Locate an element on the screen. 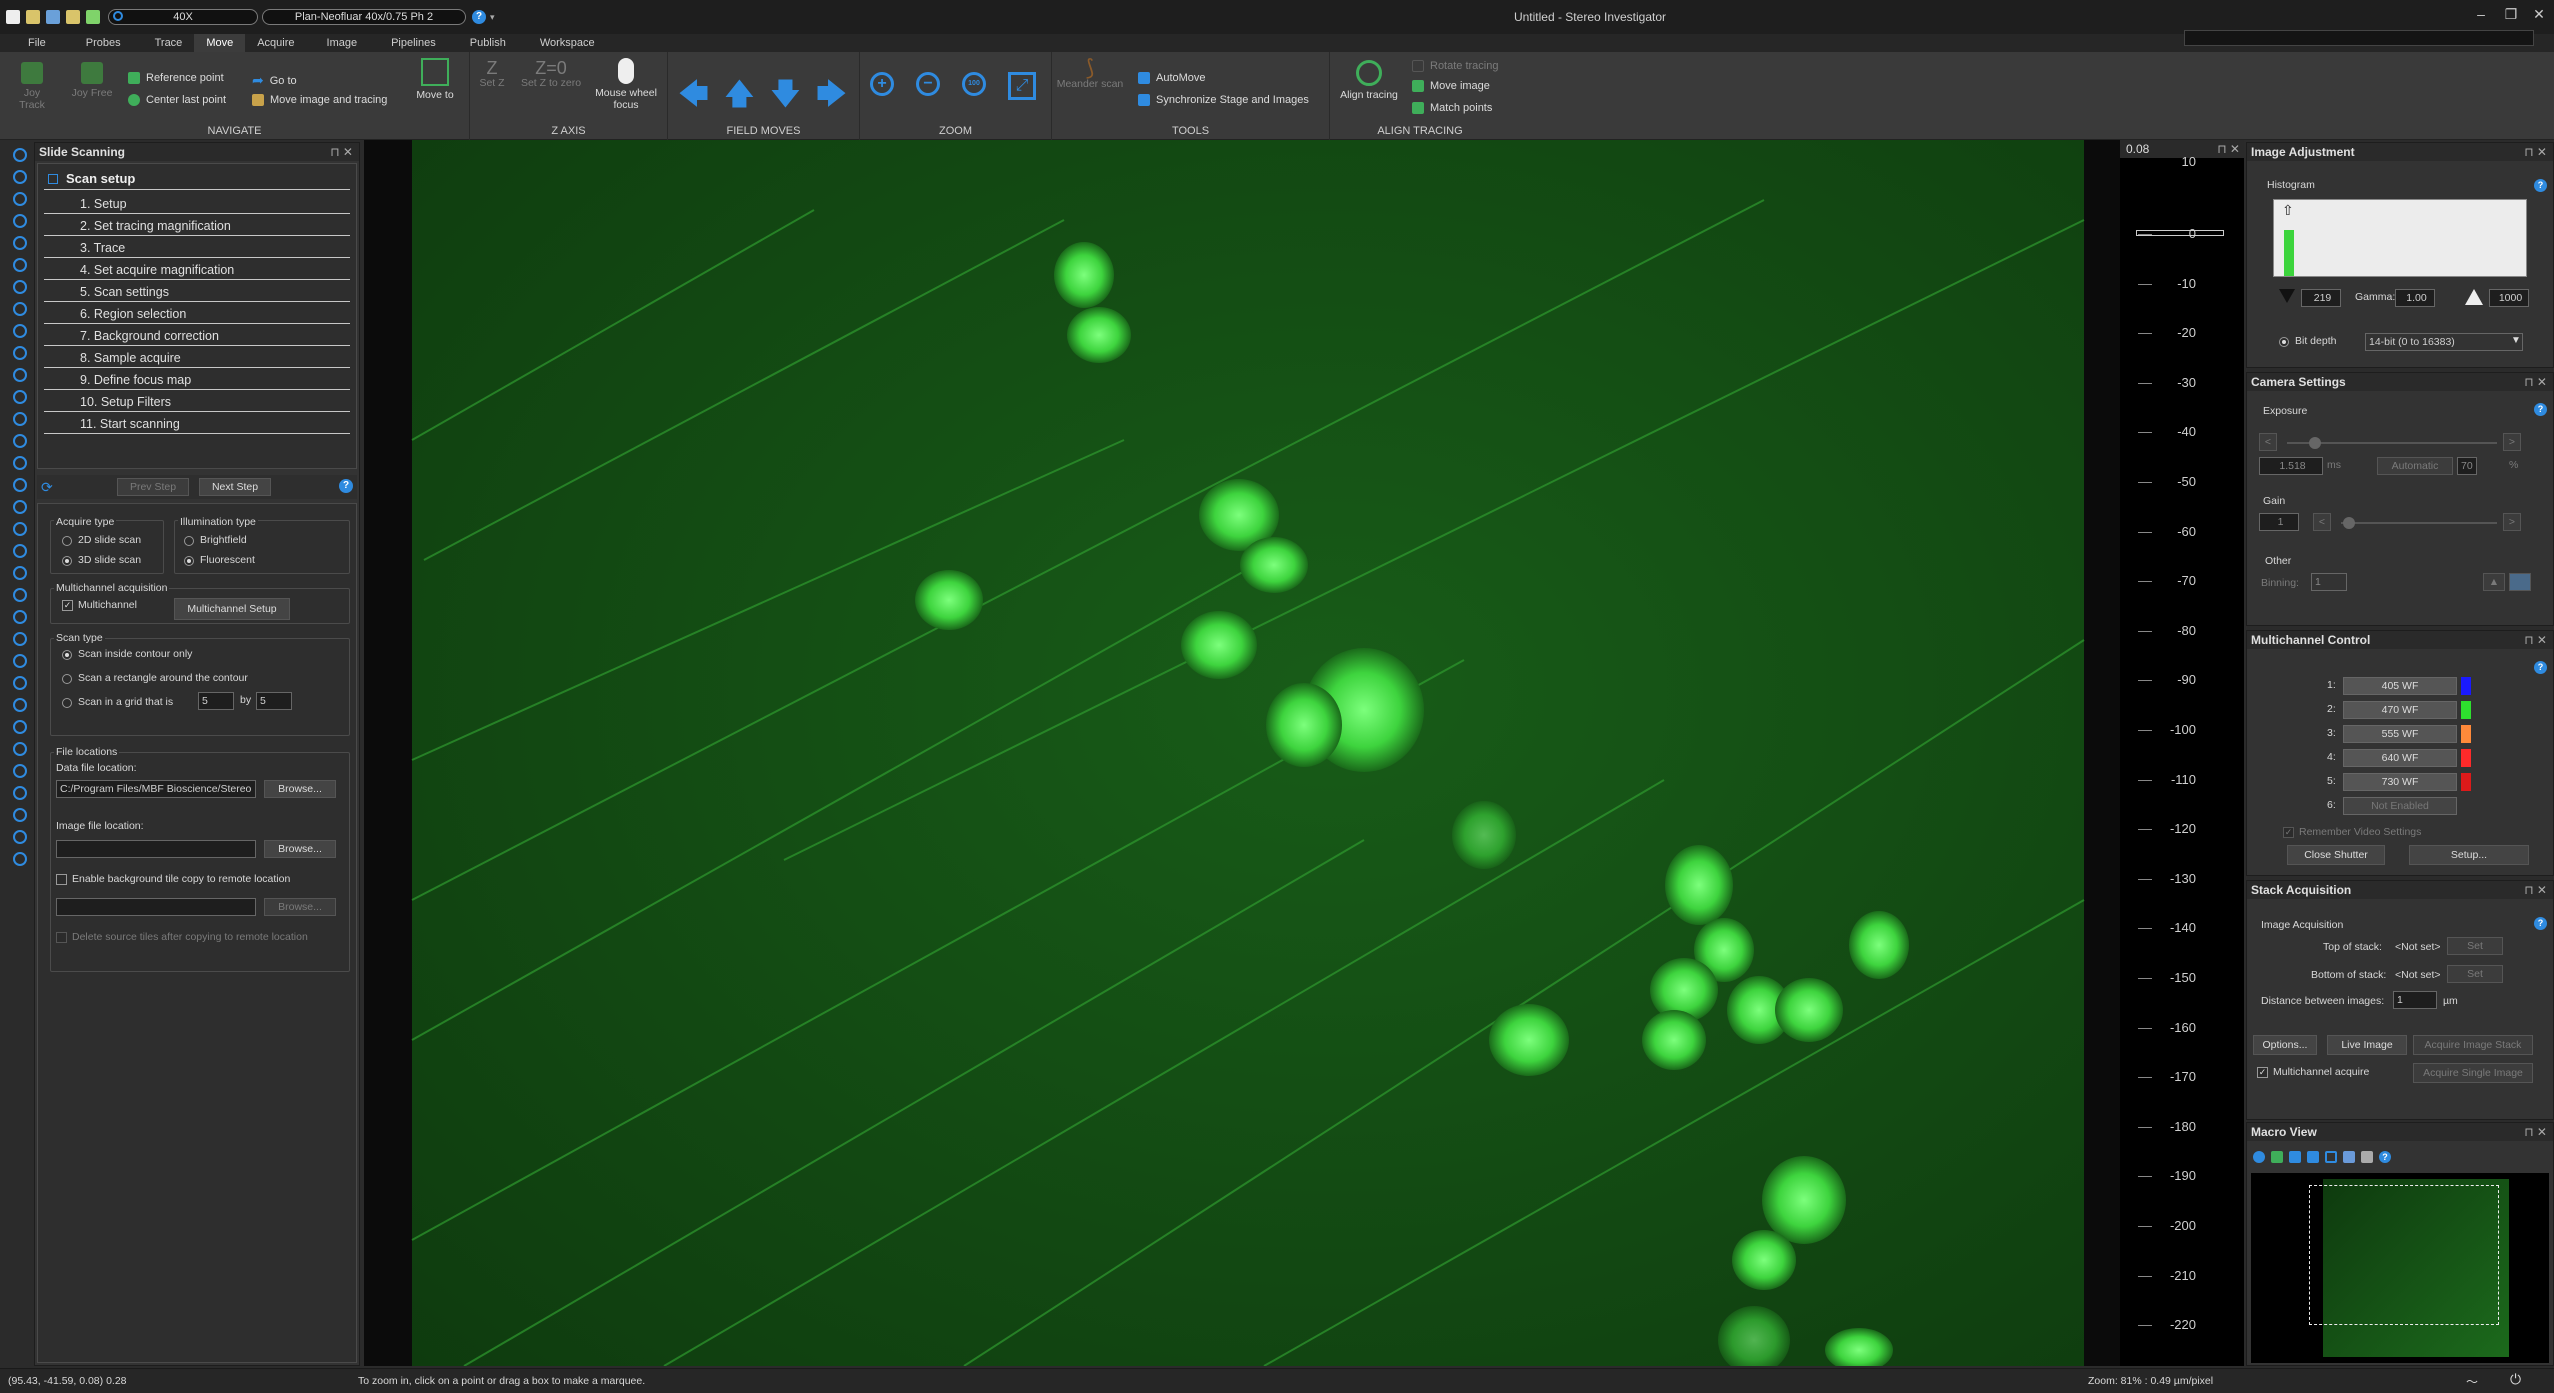 This screenshot has width=2554, height=1393. tool-ring-icon is located at coordinates (20, 859).